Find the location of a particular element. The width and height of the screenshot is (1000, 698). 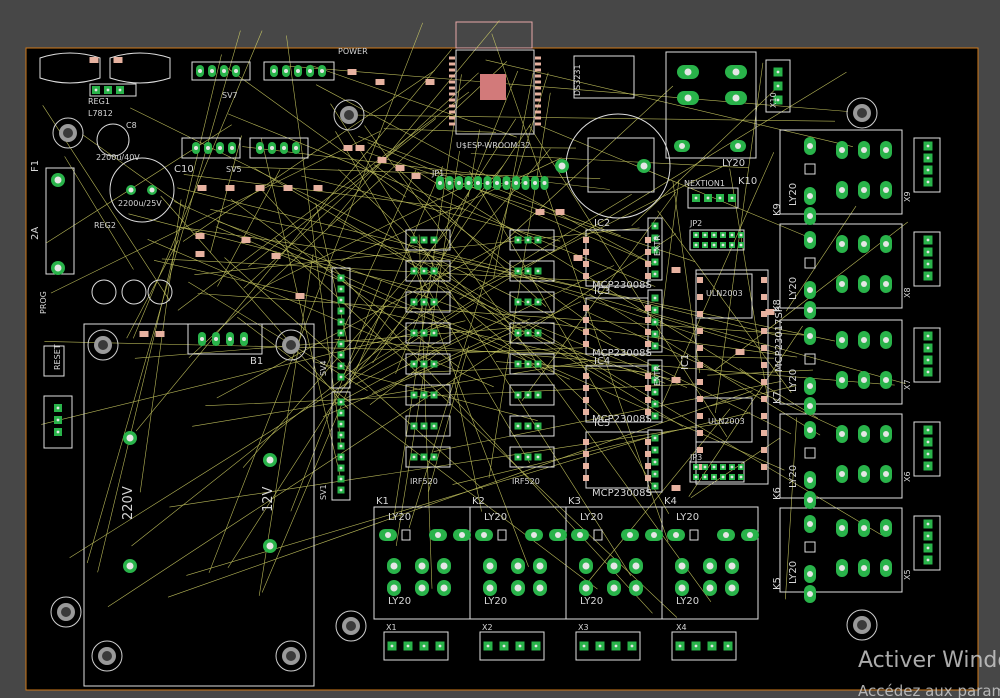

label-x9: X9 is located at coordinates (907, 196).